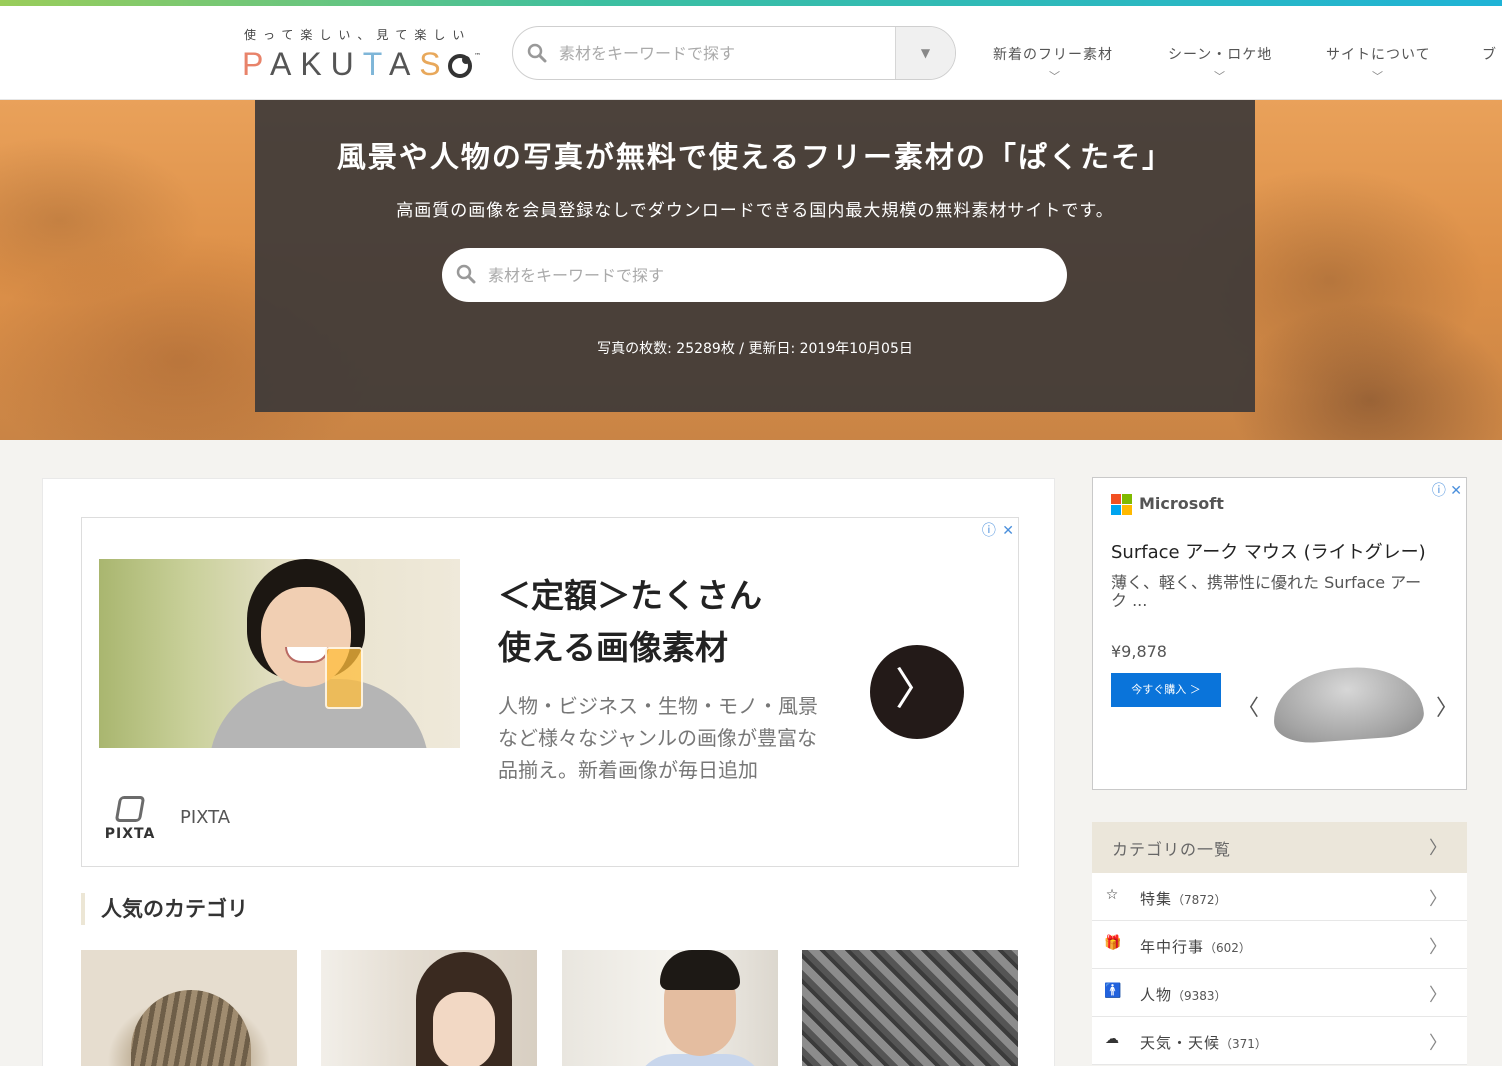 This screenshot has width=1502, height=1066. What do you see at coordinates (1113, 943) in the screenshot?
I see `gift-icon: 🎁` at bounding box center [1113, 943].